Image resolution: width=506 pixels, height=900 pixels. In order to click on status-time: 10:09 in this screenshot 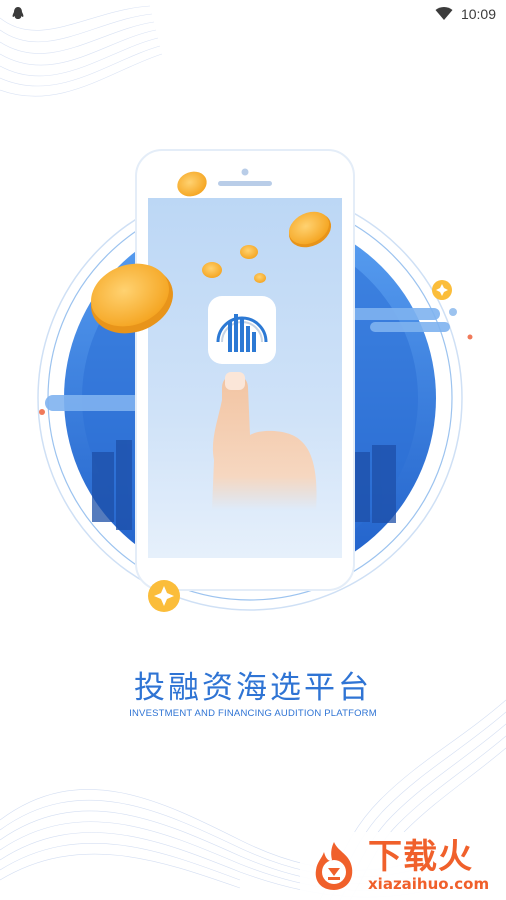, I will do `click(478, 14)`.